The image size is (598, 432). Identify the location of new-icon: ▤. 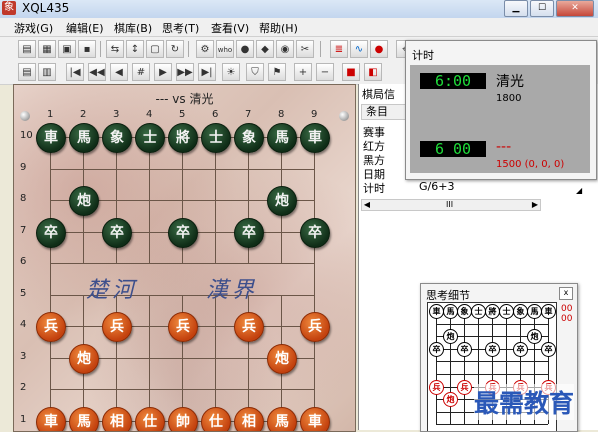
(27, 49).